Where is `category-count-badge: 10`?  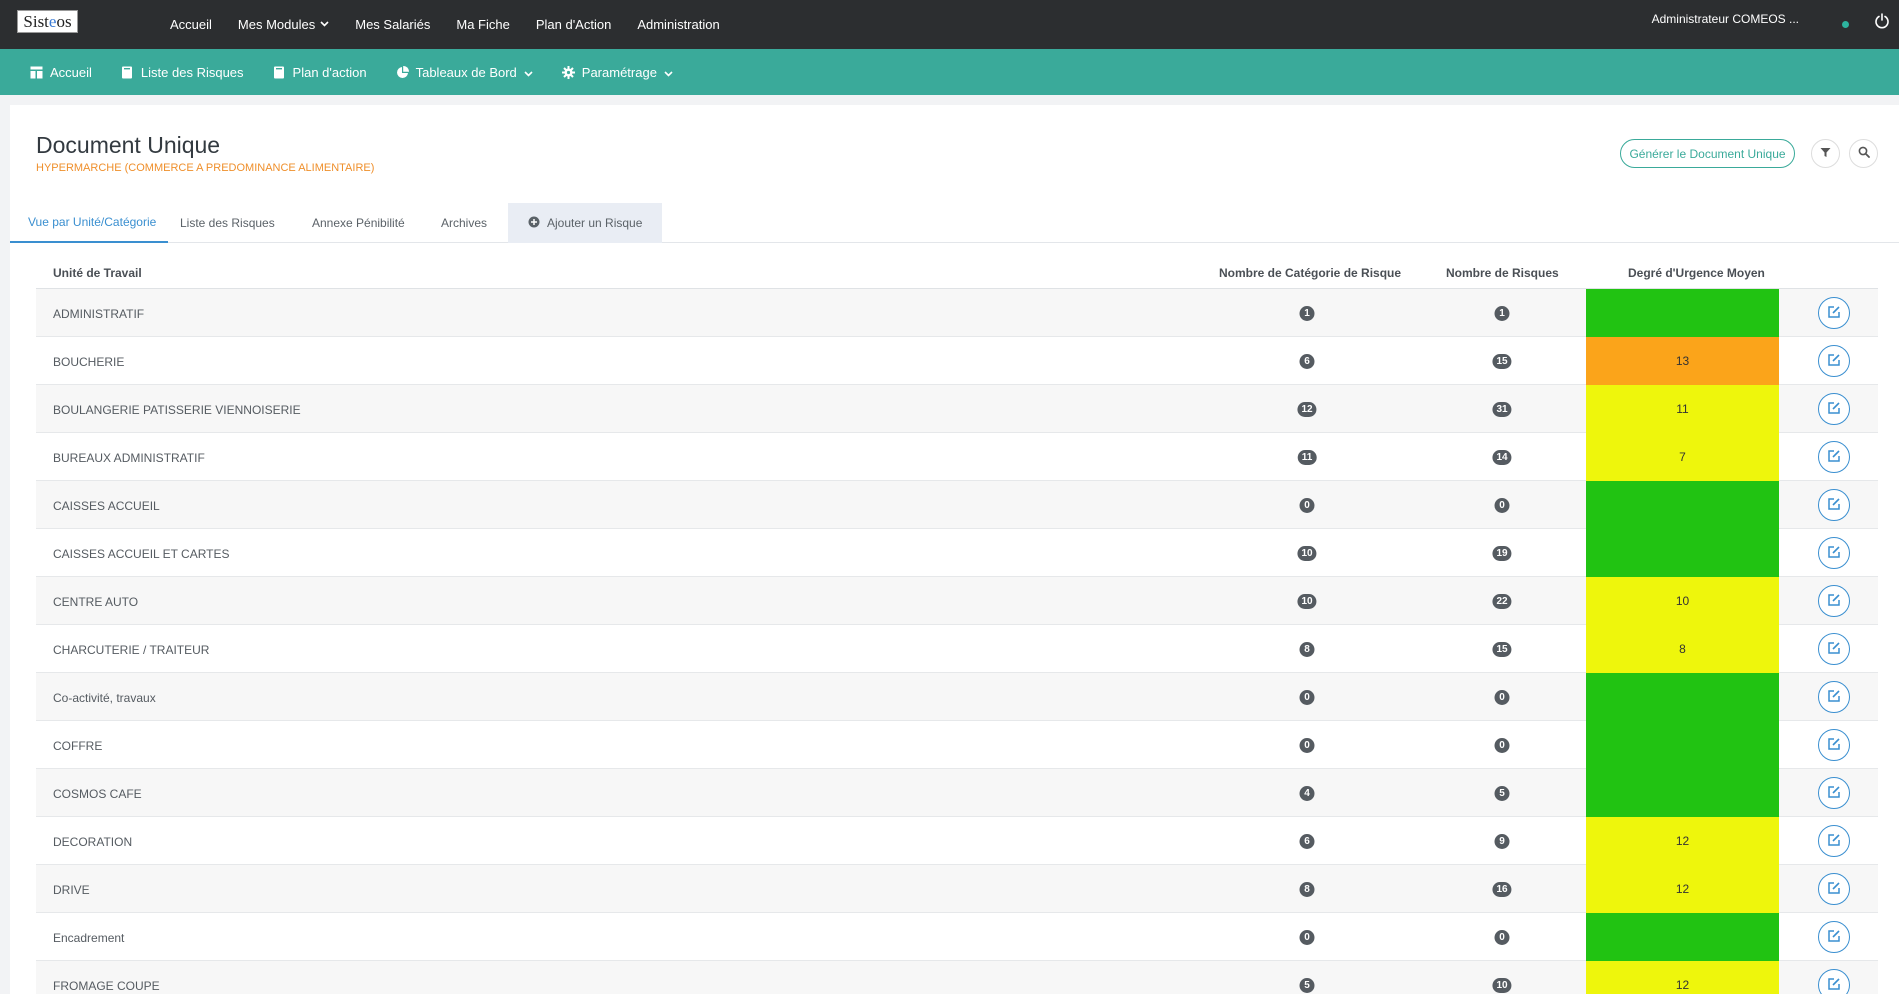
category-count-badge: 10 is located at coordinates (1307, 553).